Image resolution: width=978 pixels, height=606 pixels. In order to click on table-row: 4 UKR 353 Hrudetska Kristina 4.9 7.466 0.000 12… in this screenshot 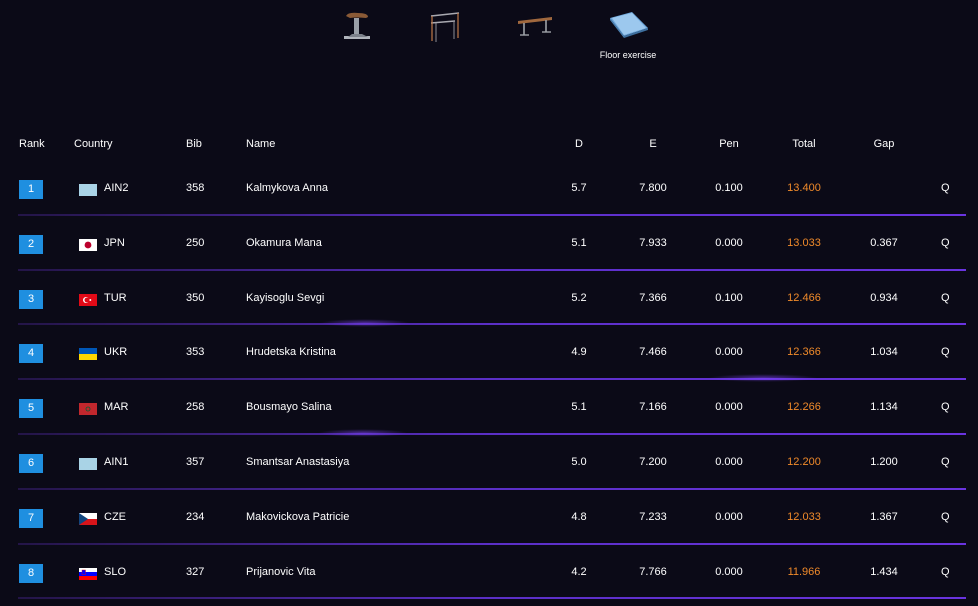, I will do `click(489, 353)`.